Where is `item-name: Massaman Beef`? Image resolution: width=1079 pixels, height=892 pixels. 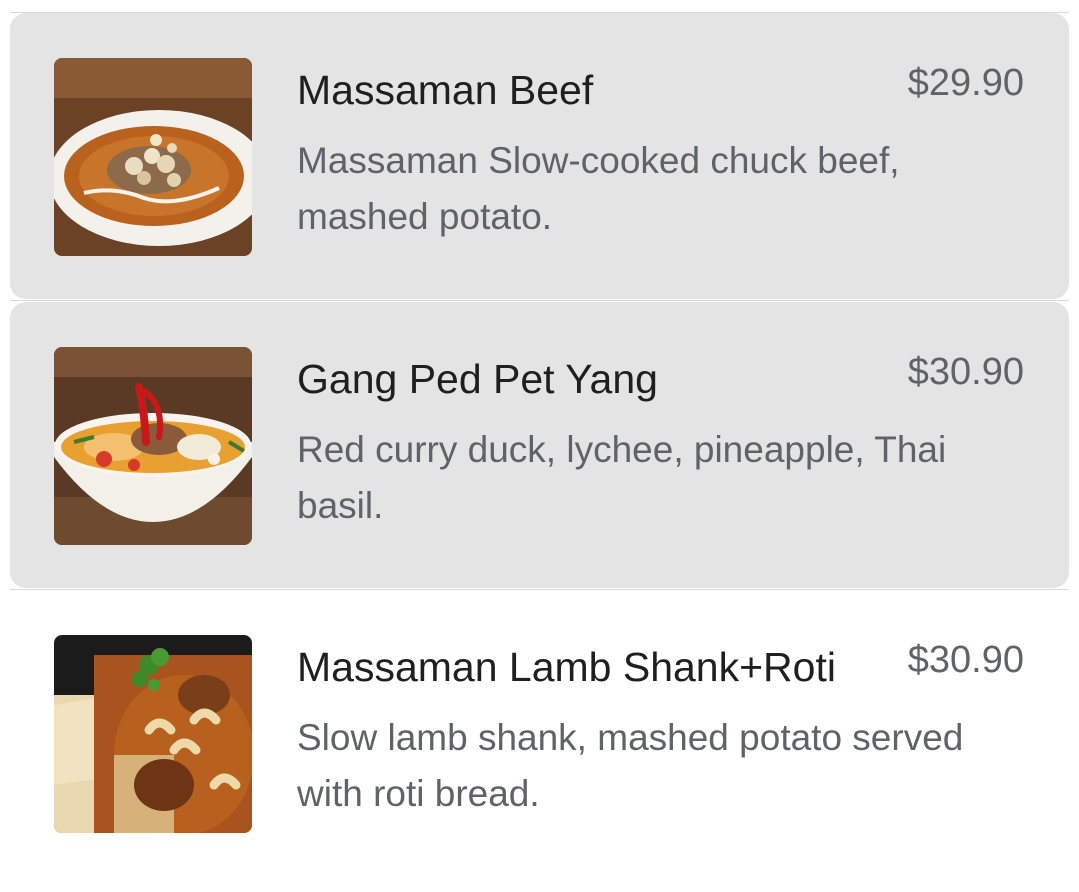
item-name: Massaman Beef is located at coordinates (445, 90).